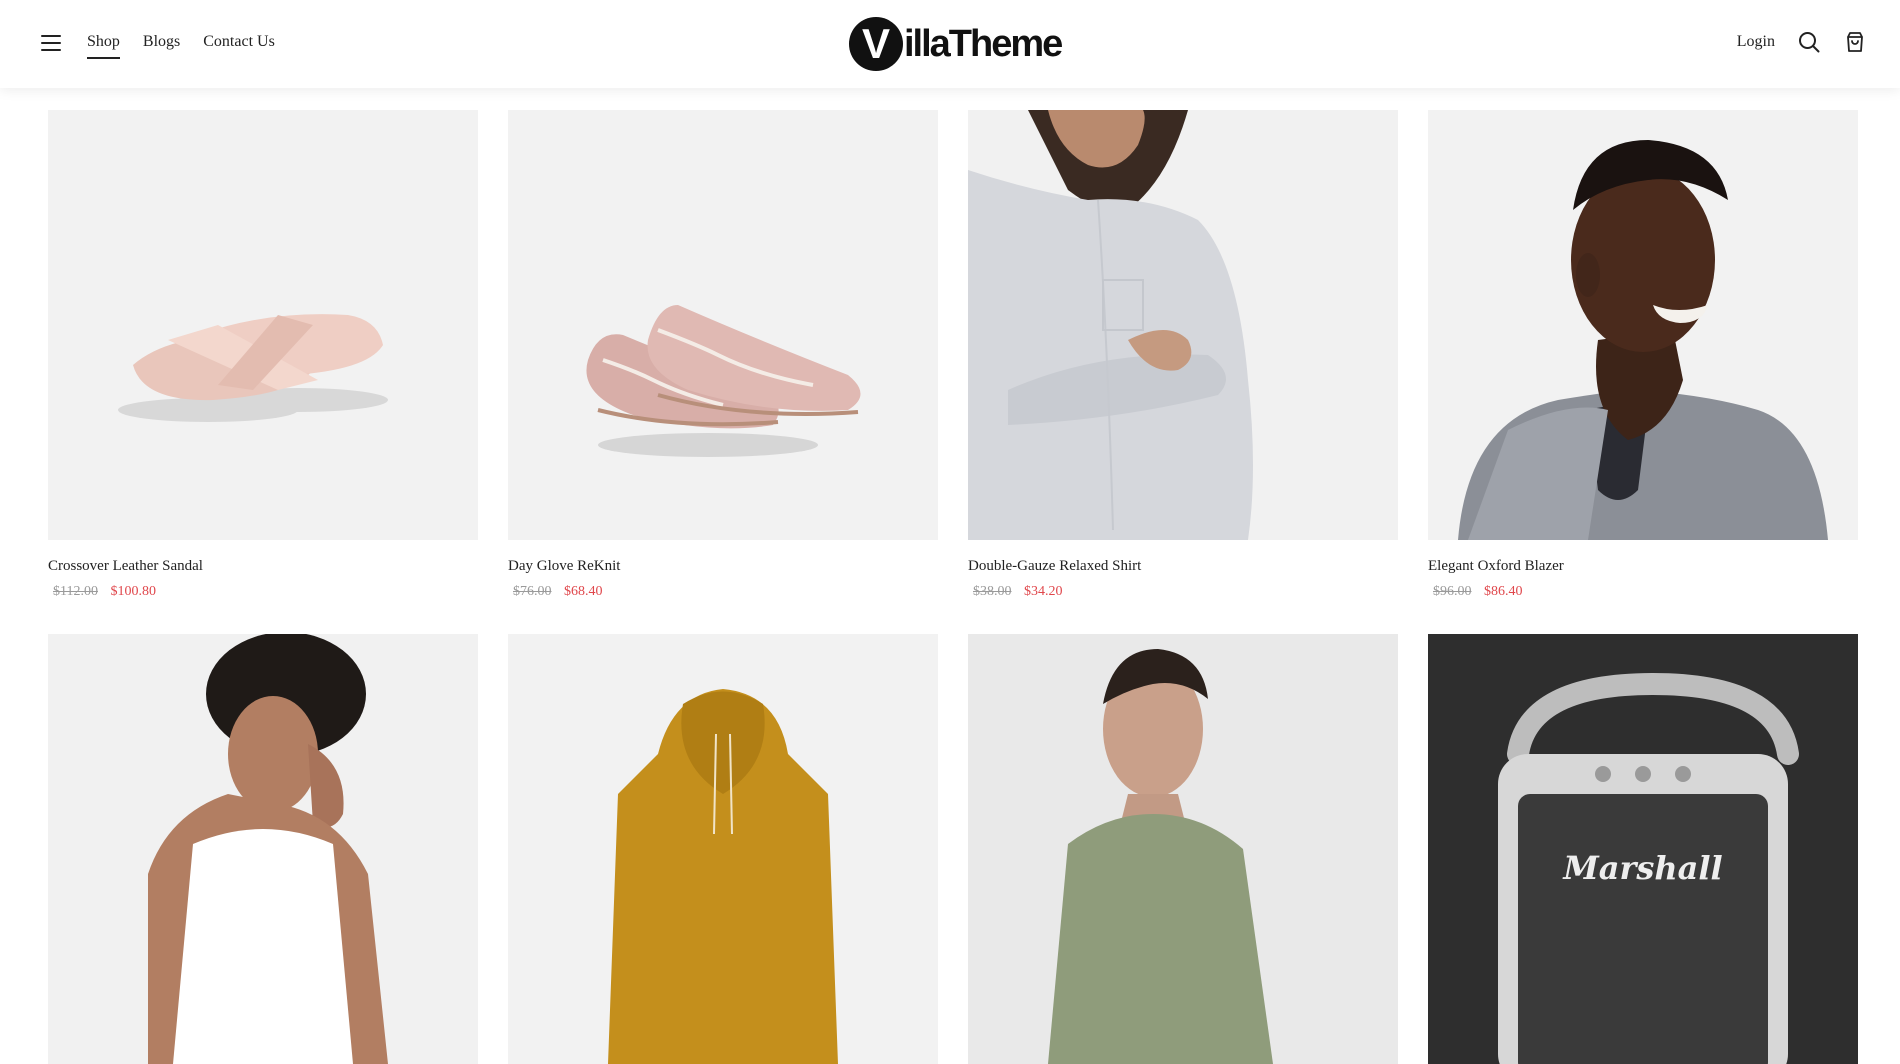 Image resolution: width=1900 pixels, height=1064 pixels. I want to click on sale-price: $34.20, so click(1043, 591).